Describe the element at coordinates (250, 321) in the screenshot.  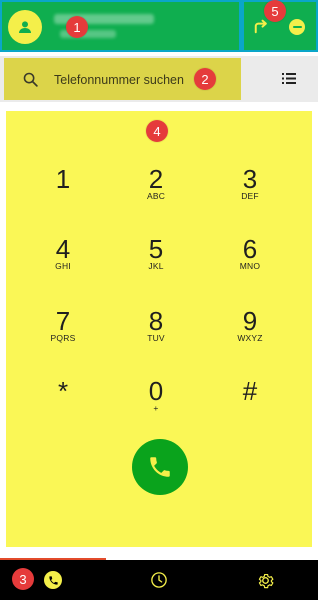
I see `key-digit: 9` at that location.